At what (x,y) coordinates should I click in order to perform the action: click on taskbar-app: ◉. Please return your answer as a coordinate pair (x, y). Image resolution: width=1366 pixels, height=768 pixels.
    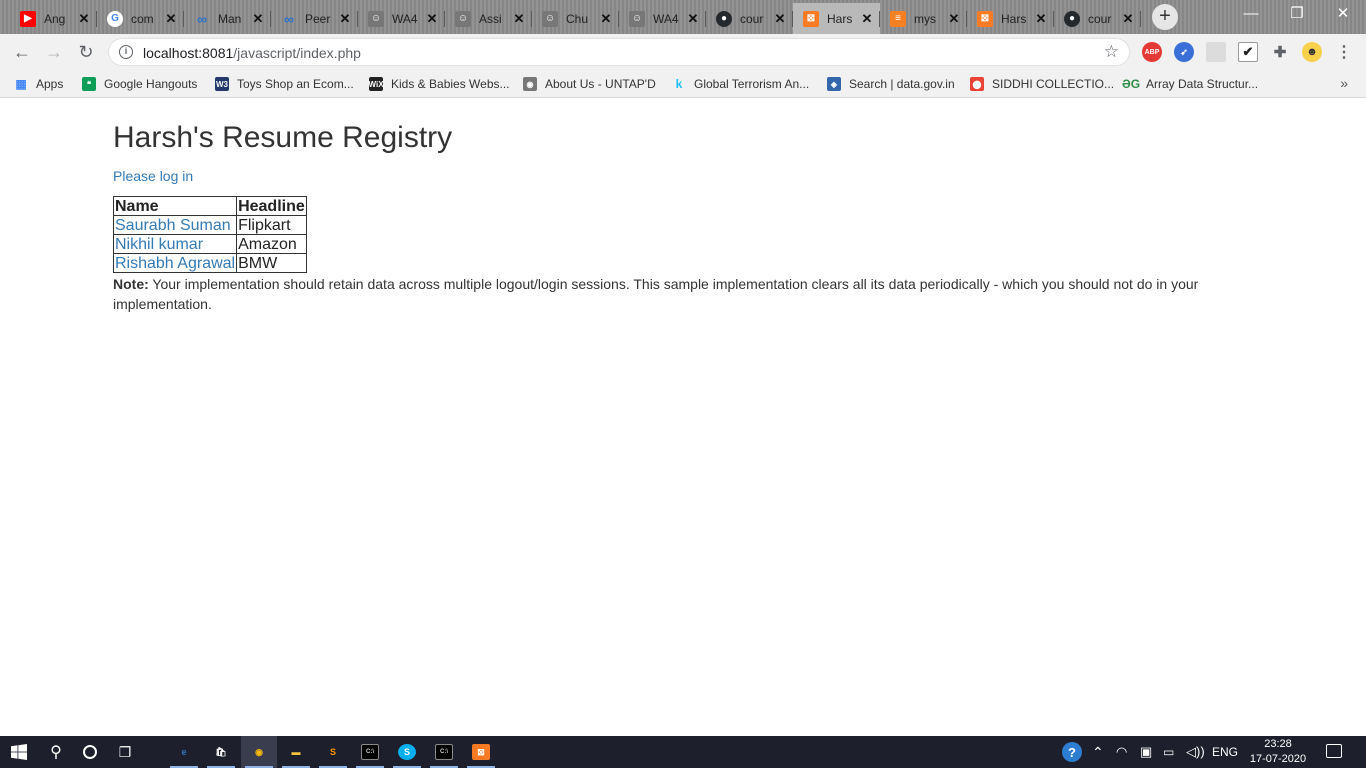
    Looking at the image, I should click on (259, 752).